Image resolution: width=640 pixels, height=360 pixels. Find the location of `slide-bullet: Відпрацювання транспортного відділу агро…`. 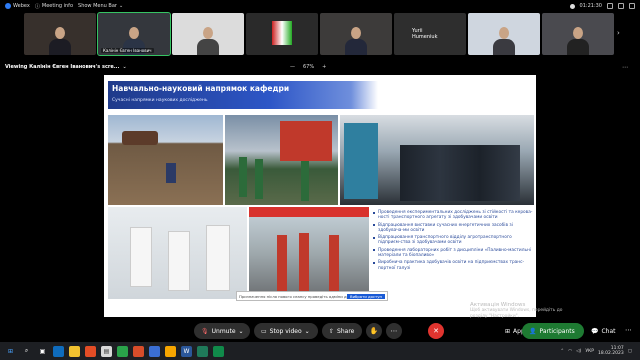

slide-bullet: Відпрацювання транспортного відділу агро… is located at coordinates (453, 240).